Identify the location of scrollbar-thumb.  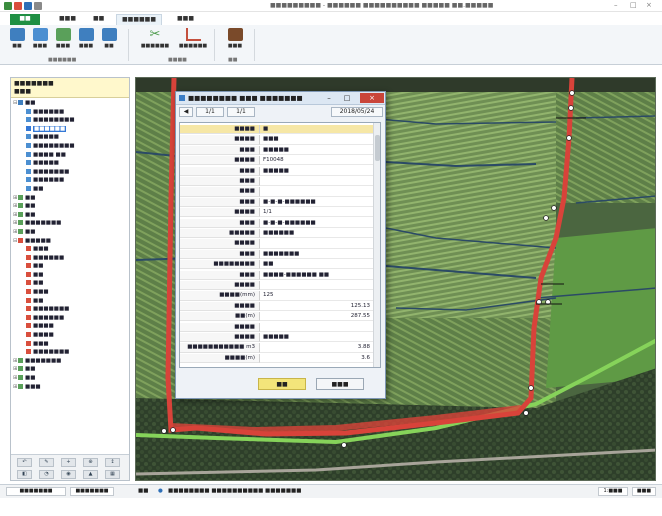
(377, 148).